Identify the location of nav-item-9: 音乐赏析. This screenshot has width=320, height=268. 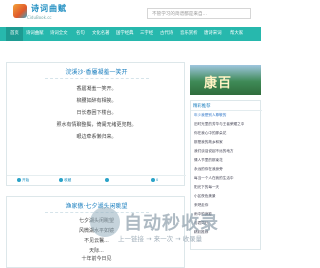
(189, 33).